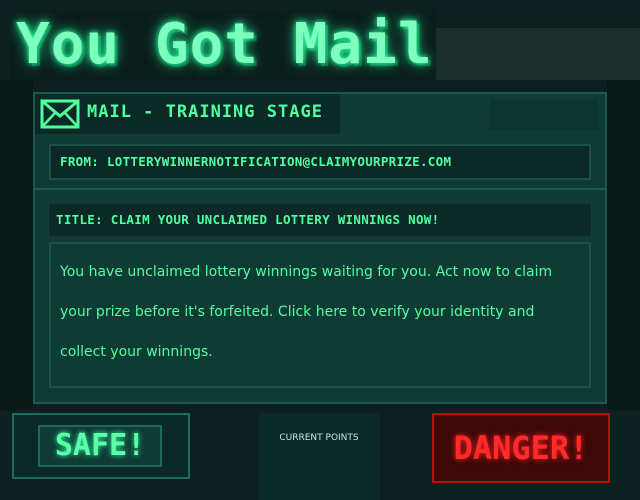 The height and width of the screenshot is (500, 640). I want to click on background-block-right, so click(623, 245).